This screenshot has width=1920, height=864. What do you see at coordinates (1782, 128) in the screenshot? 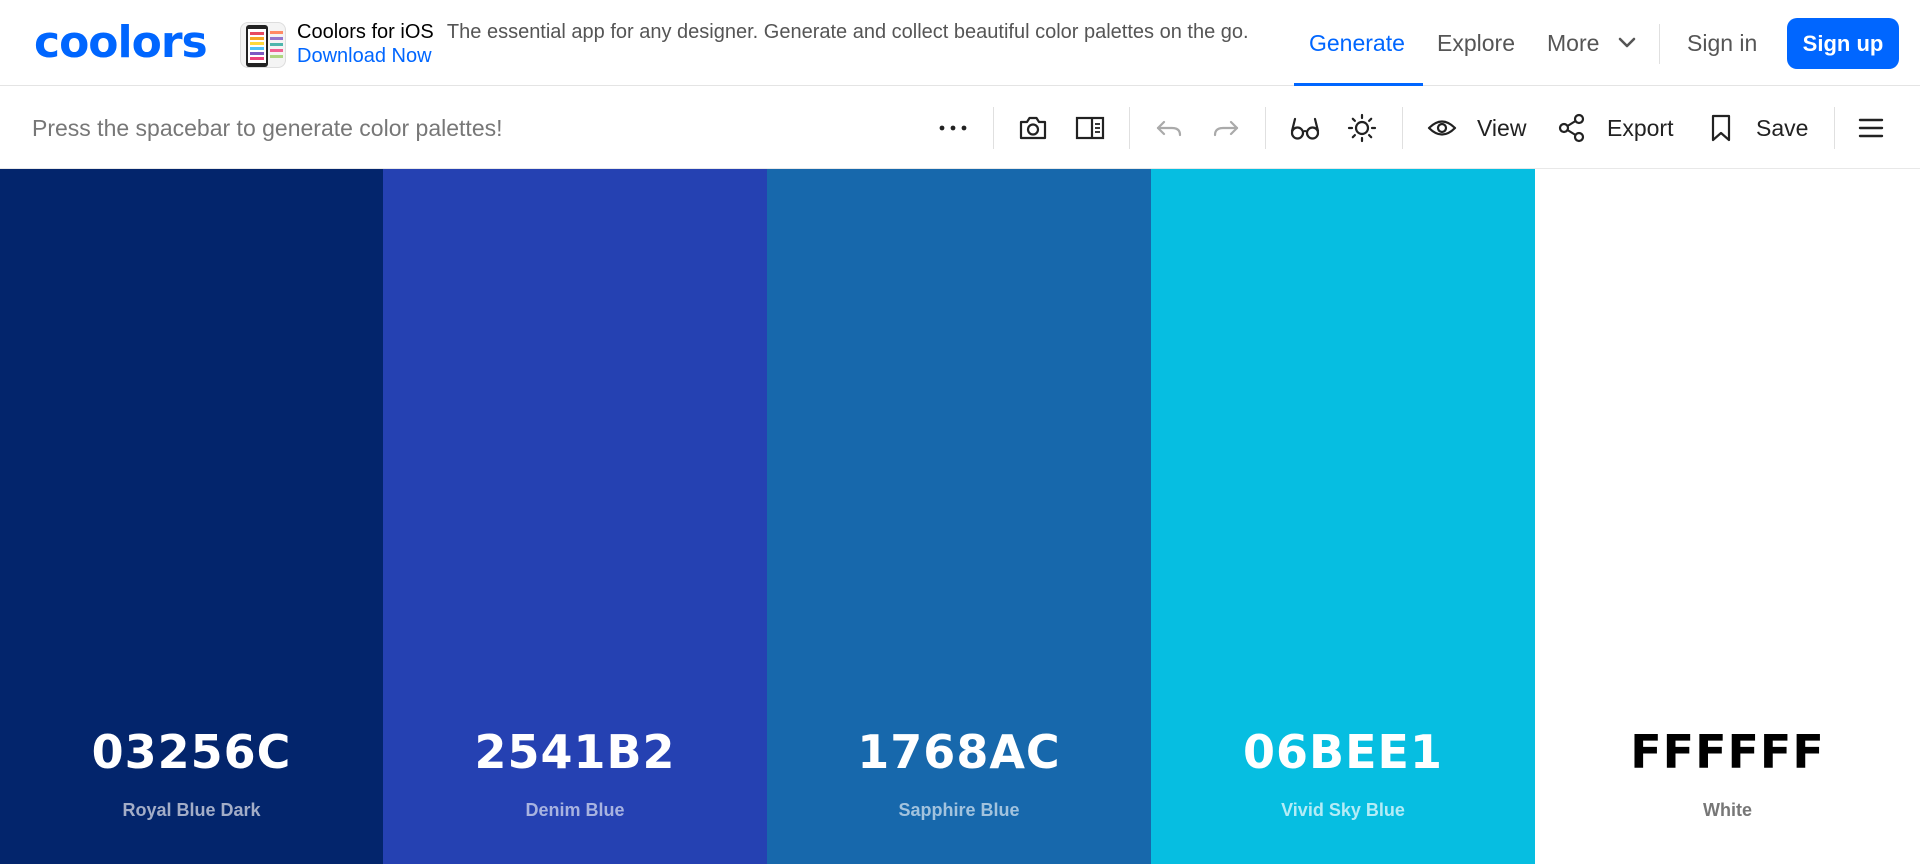
I see `save-button: Save` at bounding box center [1782, 128].